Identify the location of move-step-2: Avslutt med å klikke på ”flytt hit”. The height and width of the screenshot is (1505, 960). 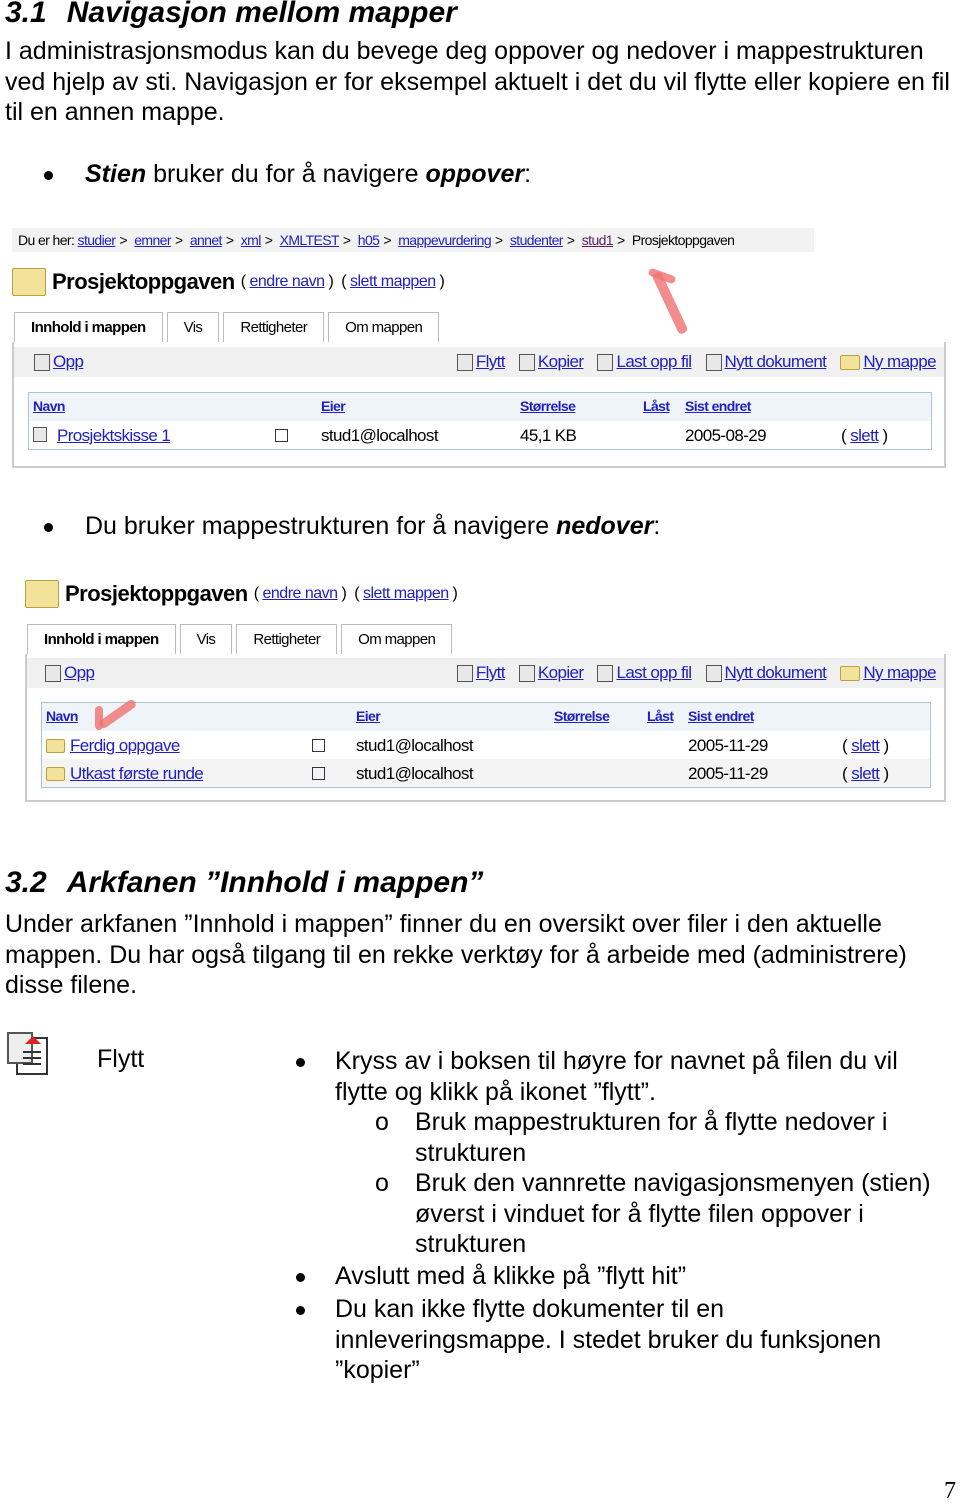
(511, 1276).